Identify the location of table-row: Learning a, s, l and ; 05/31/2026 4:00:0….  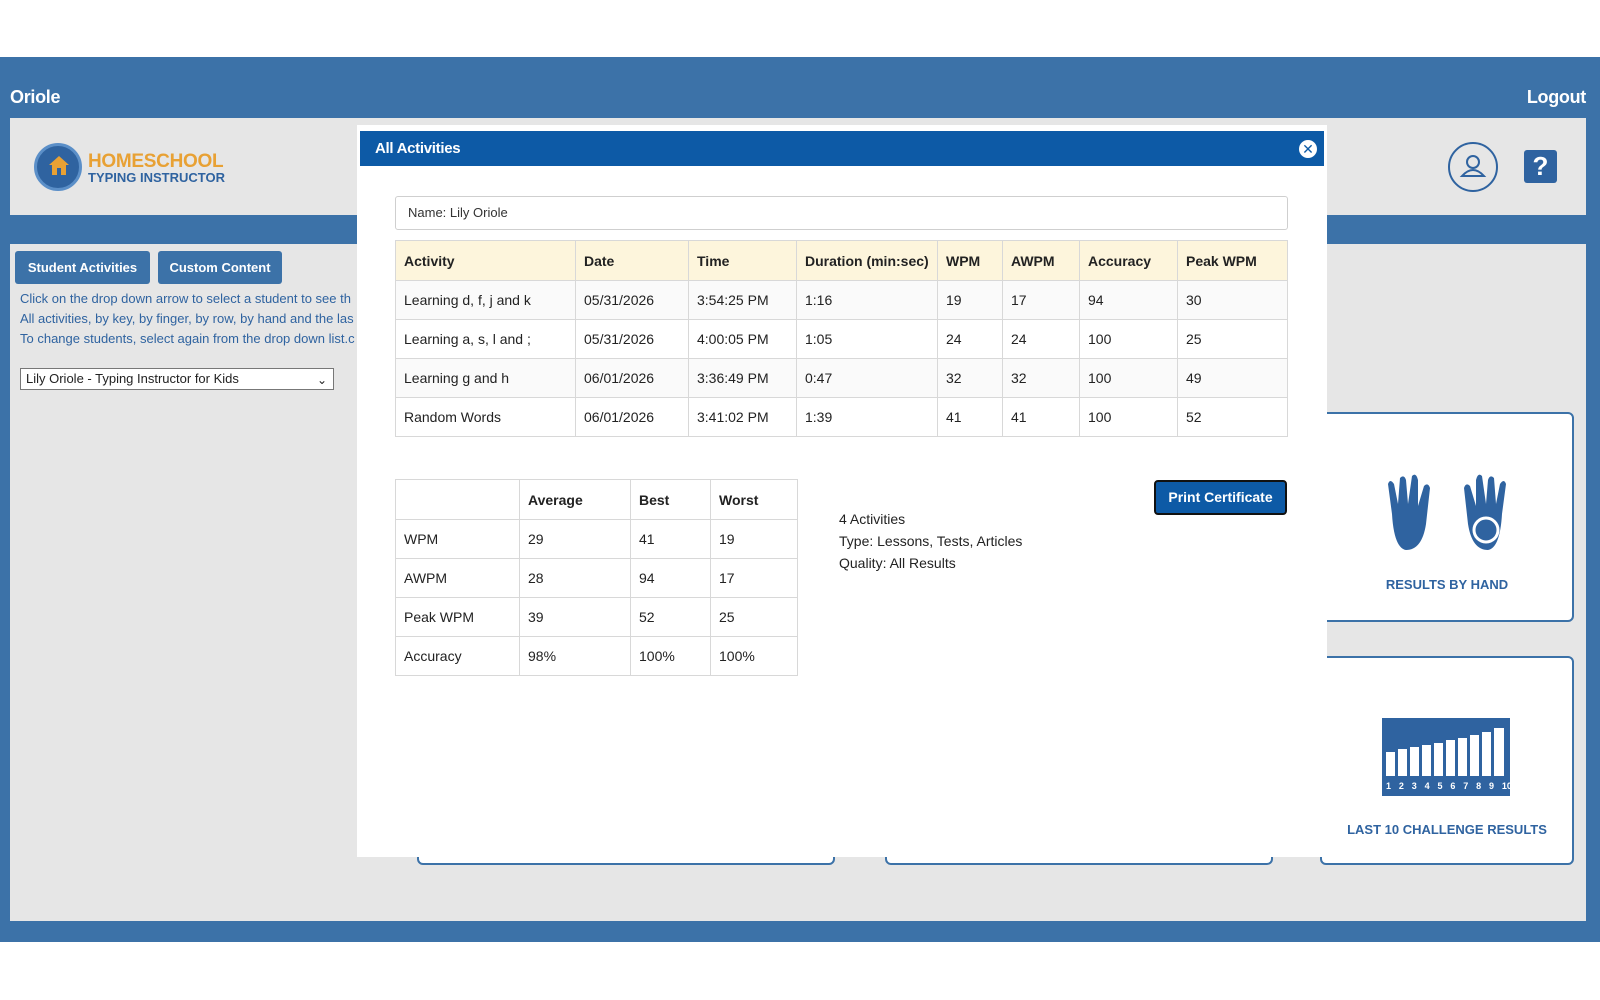
(841, 339).